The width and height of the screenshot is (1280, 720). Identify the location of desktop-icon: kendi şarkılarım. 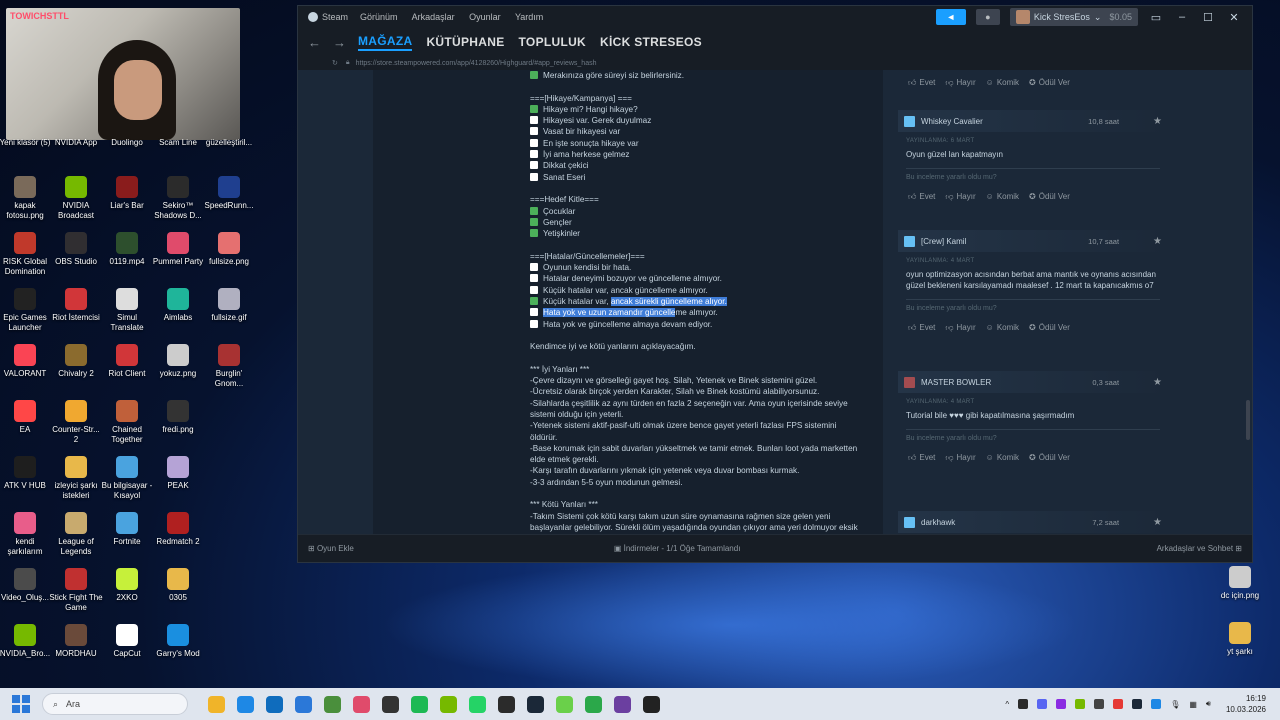
(26, 534).